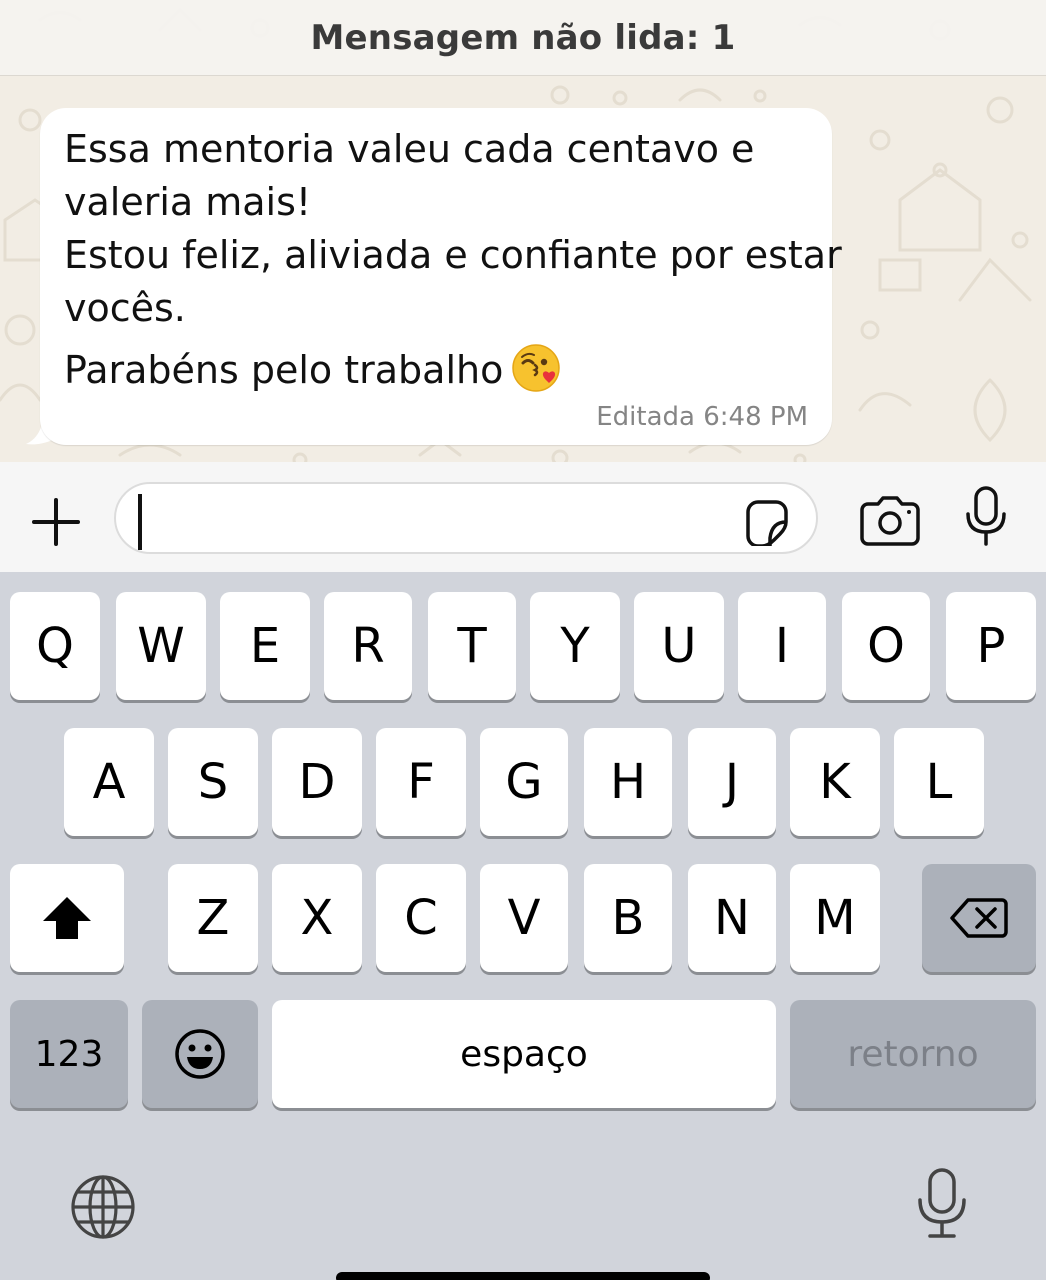 This screenshot has width=1046, height=1280. Describe the element at coordinates (890, 521) in the screenshot. I see `camera-icon` at that location.